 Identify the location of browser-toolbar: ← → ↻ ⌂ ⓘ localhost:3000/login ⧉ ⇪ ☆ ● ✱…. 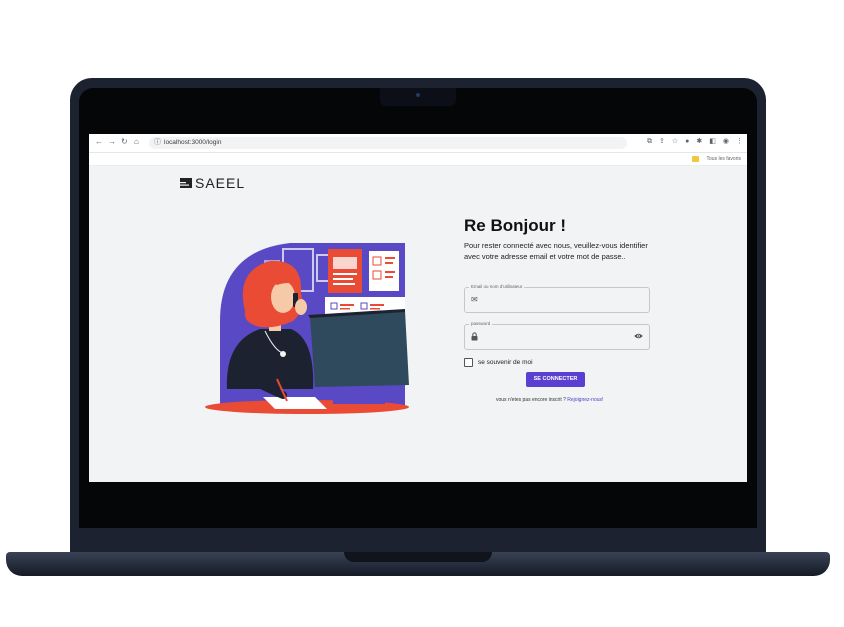
(418, 143).